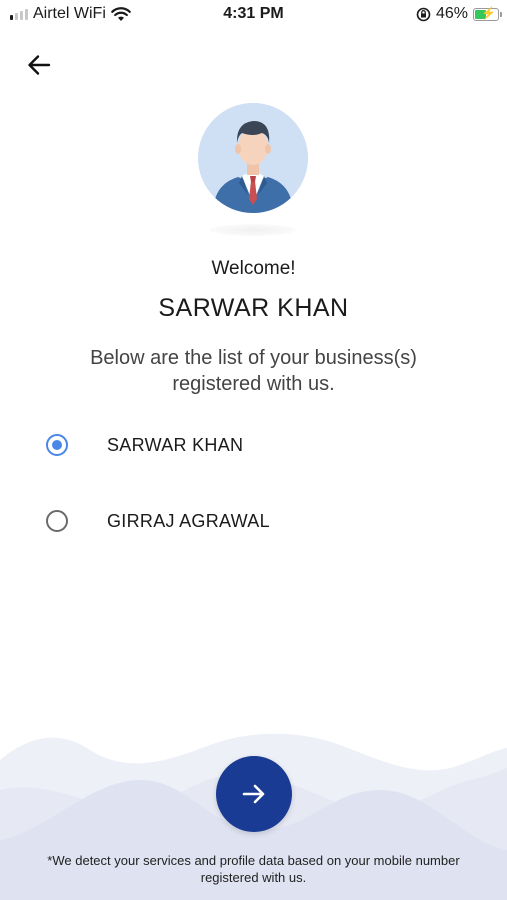 This screenshot has width=507, height=900. Describe the element at coordinates (253, 308) in the screenshot. I see `user-name: SARWAR KHAN` at that location.